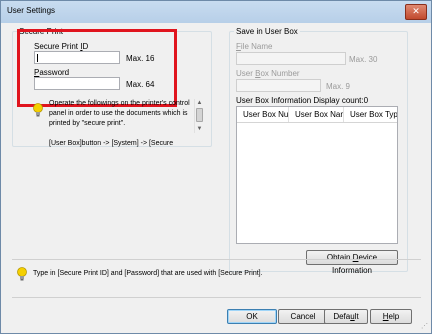  What do you see at coordinates (363, 59) in the screenshot?
I see `file-name-max: Max. 30` at bounding box center [363, 59].